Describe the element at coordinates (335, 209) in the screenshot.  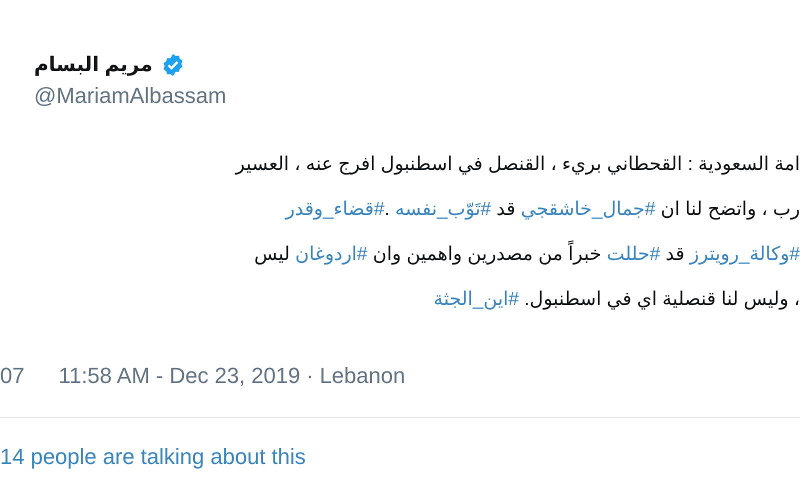
I see `hashtag-link: #قضاء_وقدر` at that location.